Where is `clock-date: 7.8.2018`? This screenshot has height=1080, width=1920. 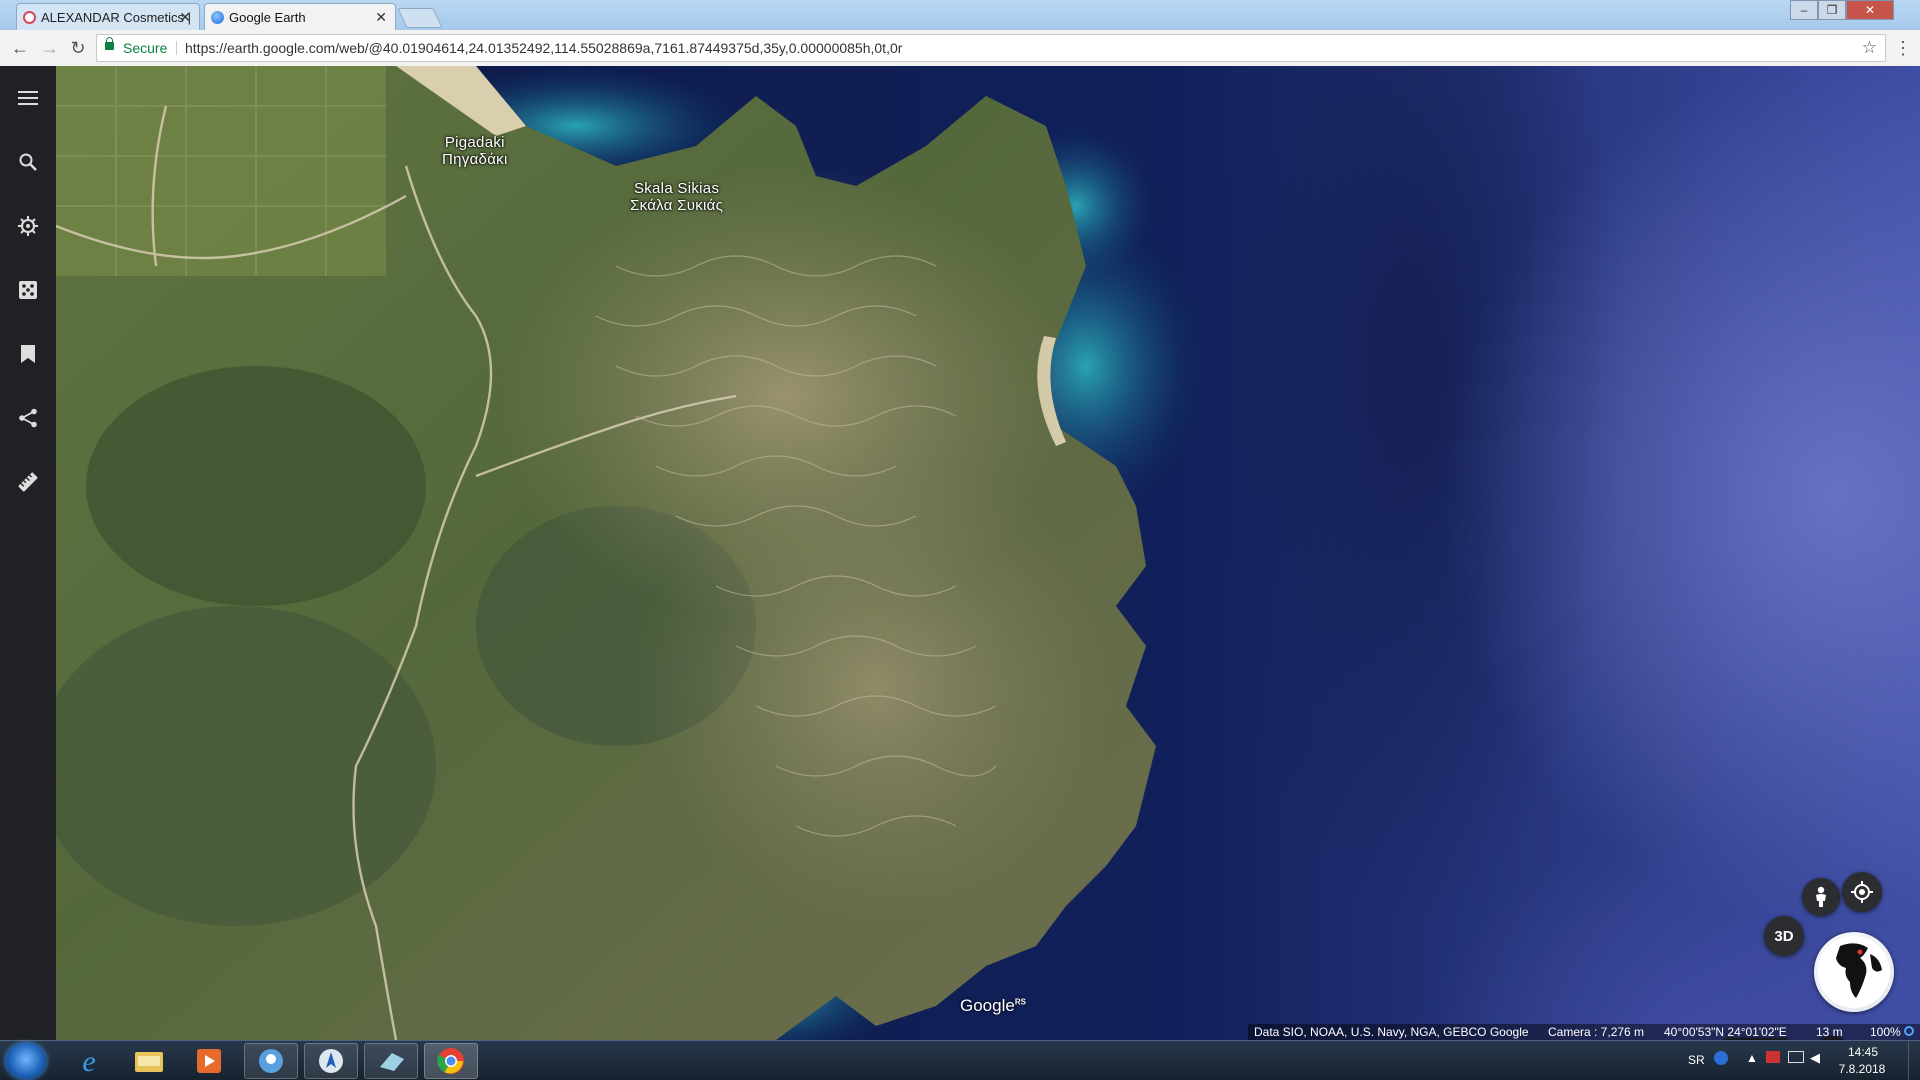
clock-date: 7.8.2018 is located at coordinates (1862, 1069).